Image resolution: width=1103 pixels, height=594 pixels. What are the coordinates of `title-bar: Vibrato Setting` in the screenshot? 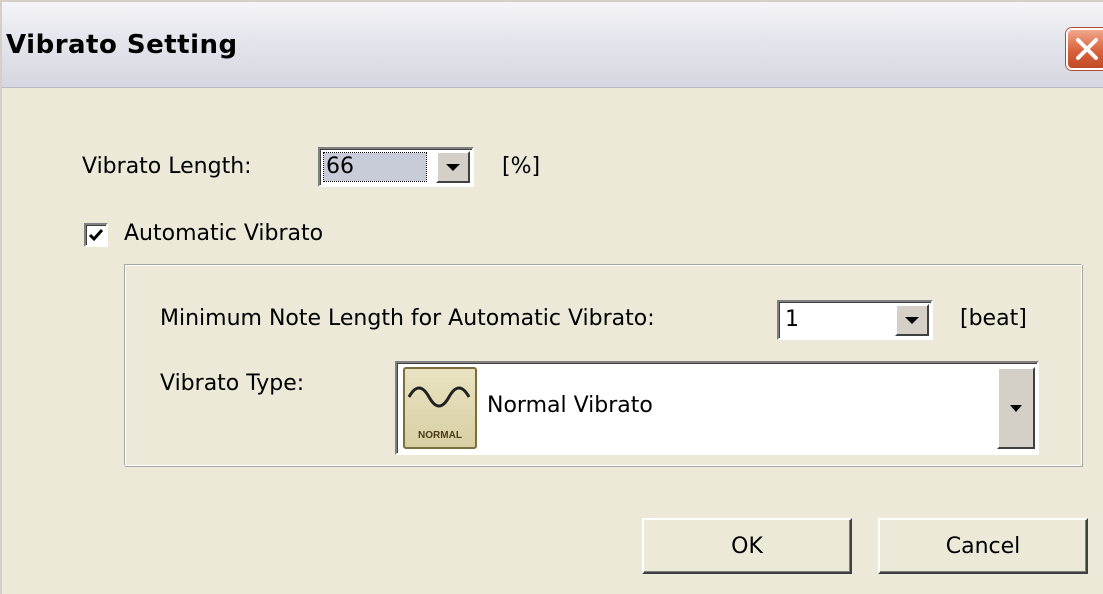 It's located at (552, 45).